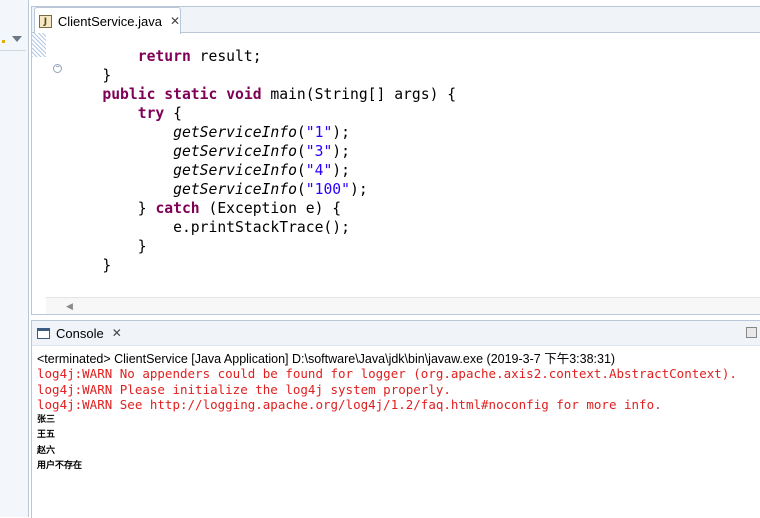 This screenshot has height=518, width=760. I want to click on console-tab: Console ✕, so click(77, 333).